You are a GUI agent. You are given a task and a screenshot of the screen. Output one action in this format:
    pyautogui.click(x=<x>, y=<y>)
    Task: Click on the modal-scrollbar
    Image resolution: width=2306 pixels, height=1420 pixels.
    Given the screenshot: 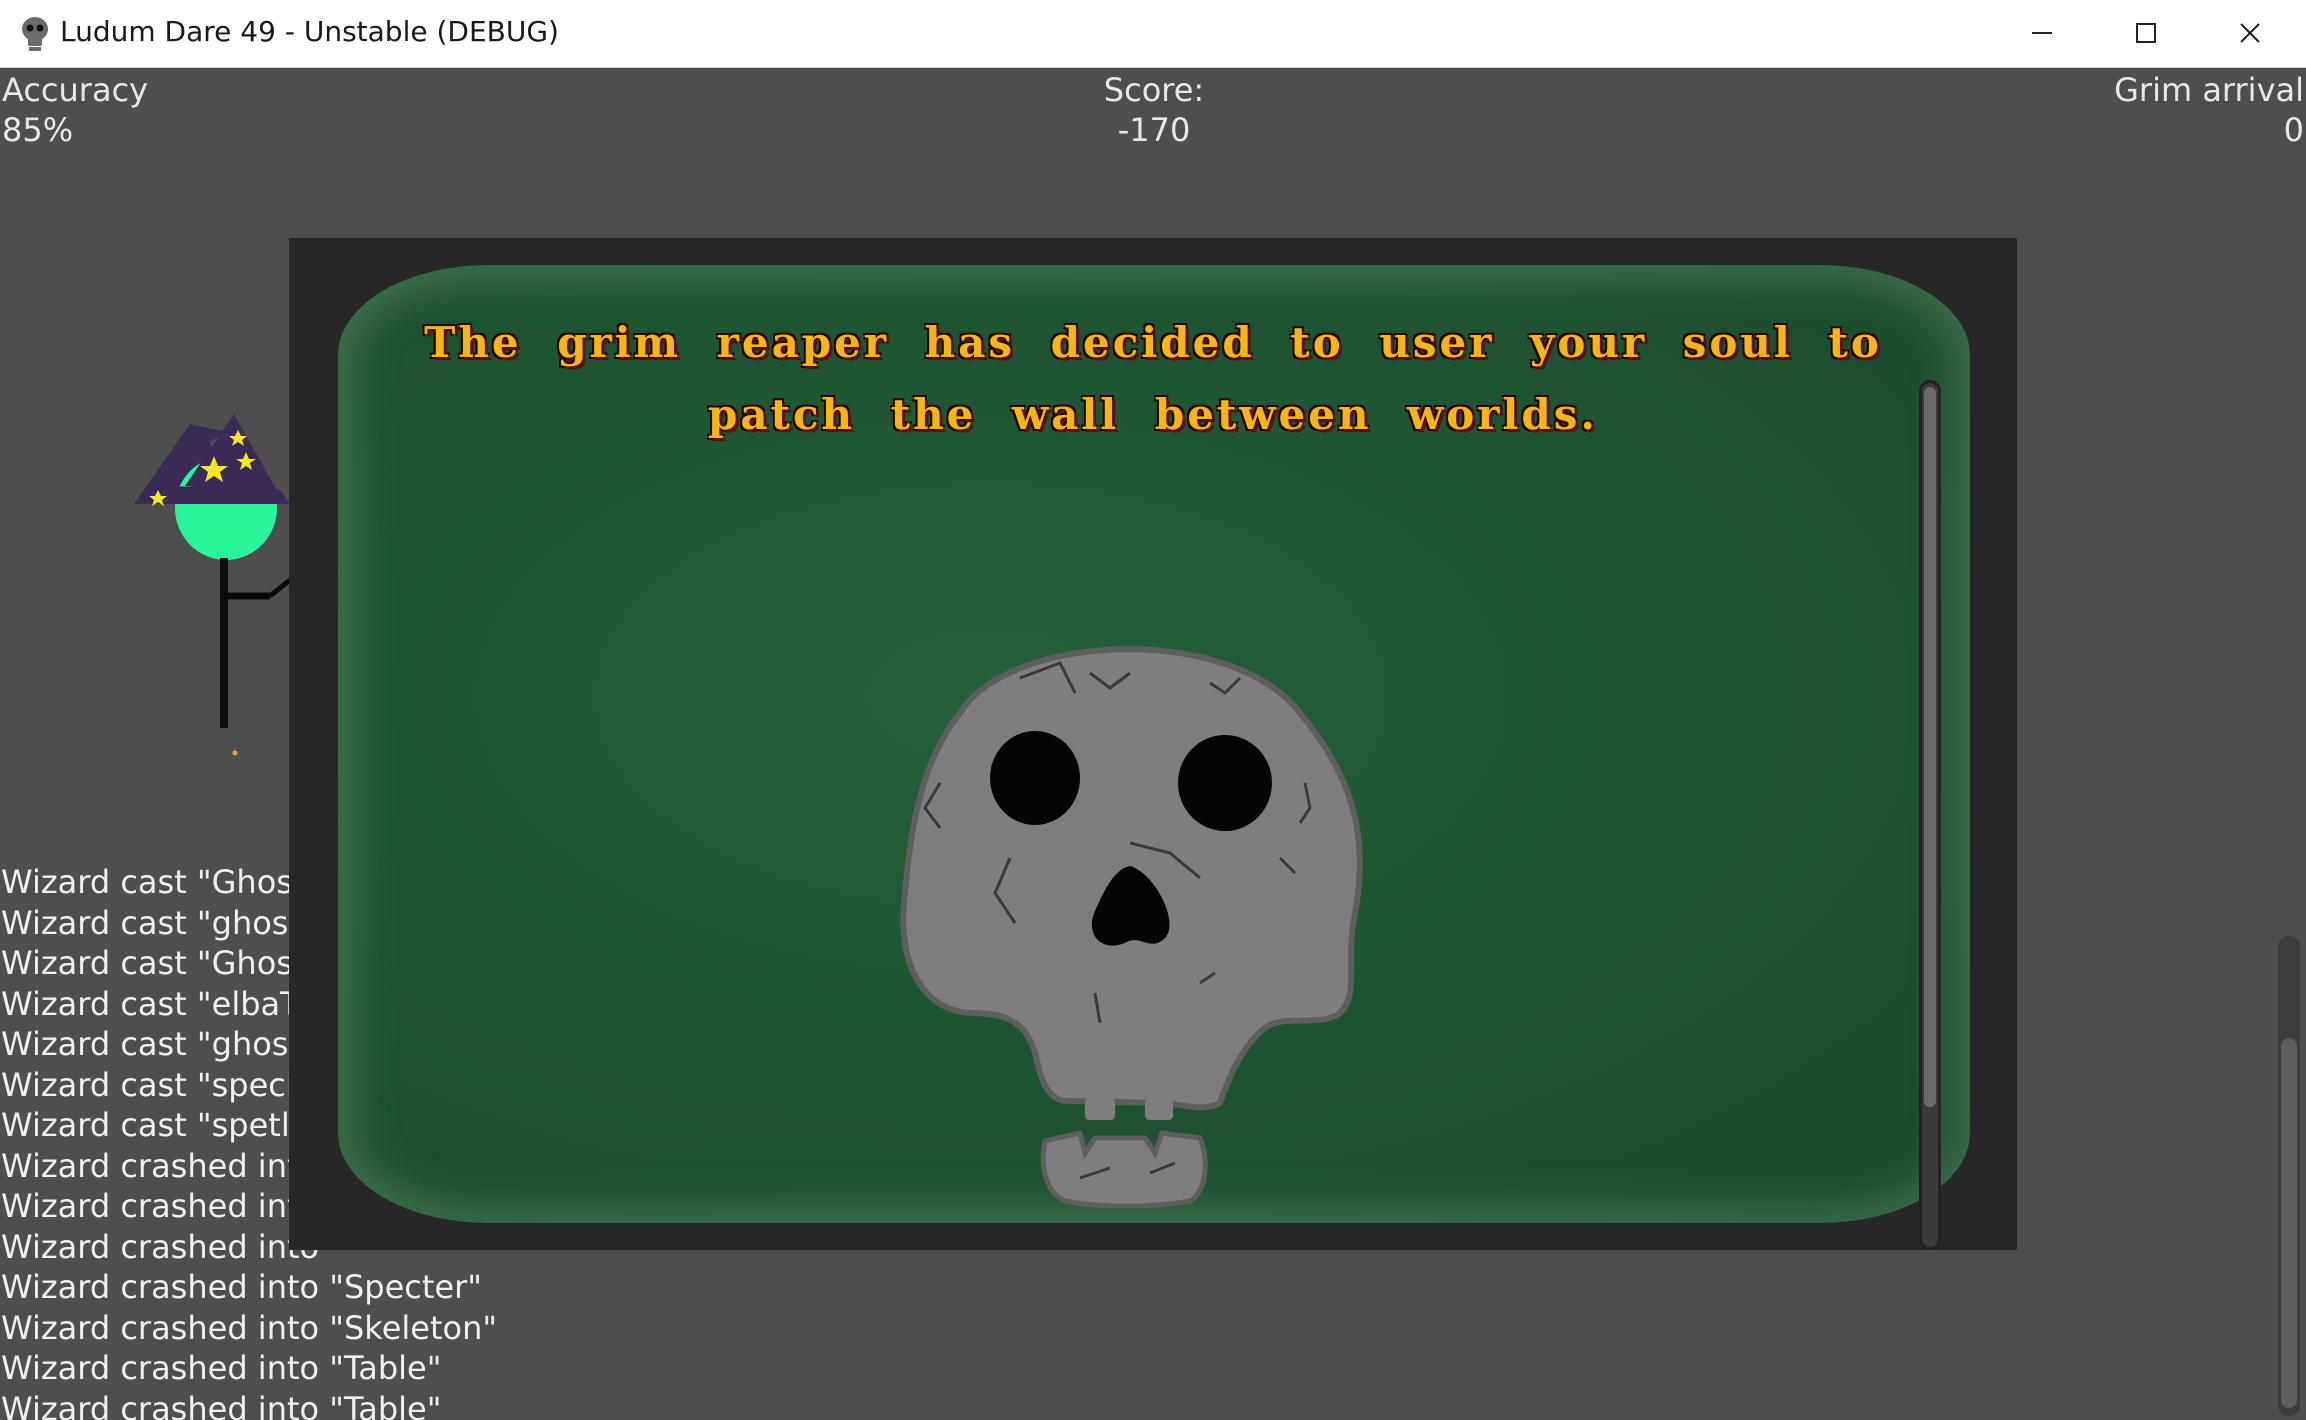 What is the action you would take?
    pyautogui.click(x=1930, y=815)
    